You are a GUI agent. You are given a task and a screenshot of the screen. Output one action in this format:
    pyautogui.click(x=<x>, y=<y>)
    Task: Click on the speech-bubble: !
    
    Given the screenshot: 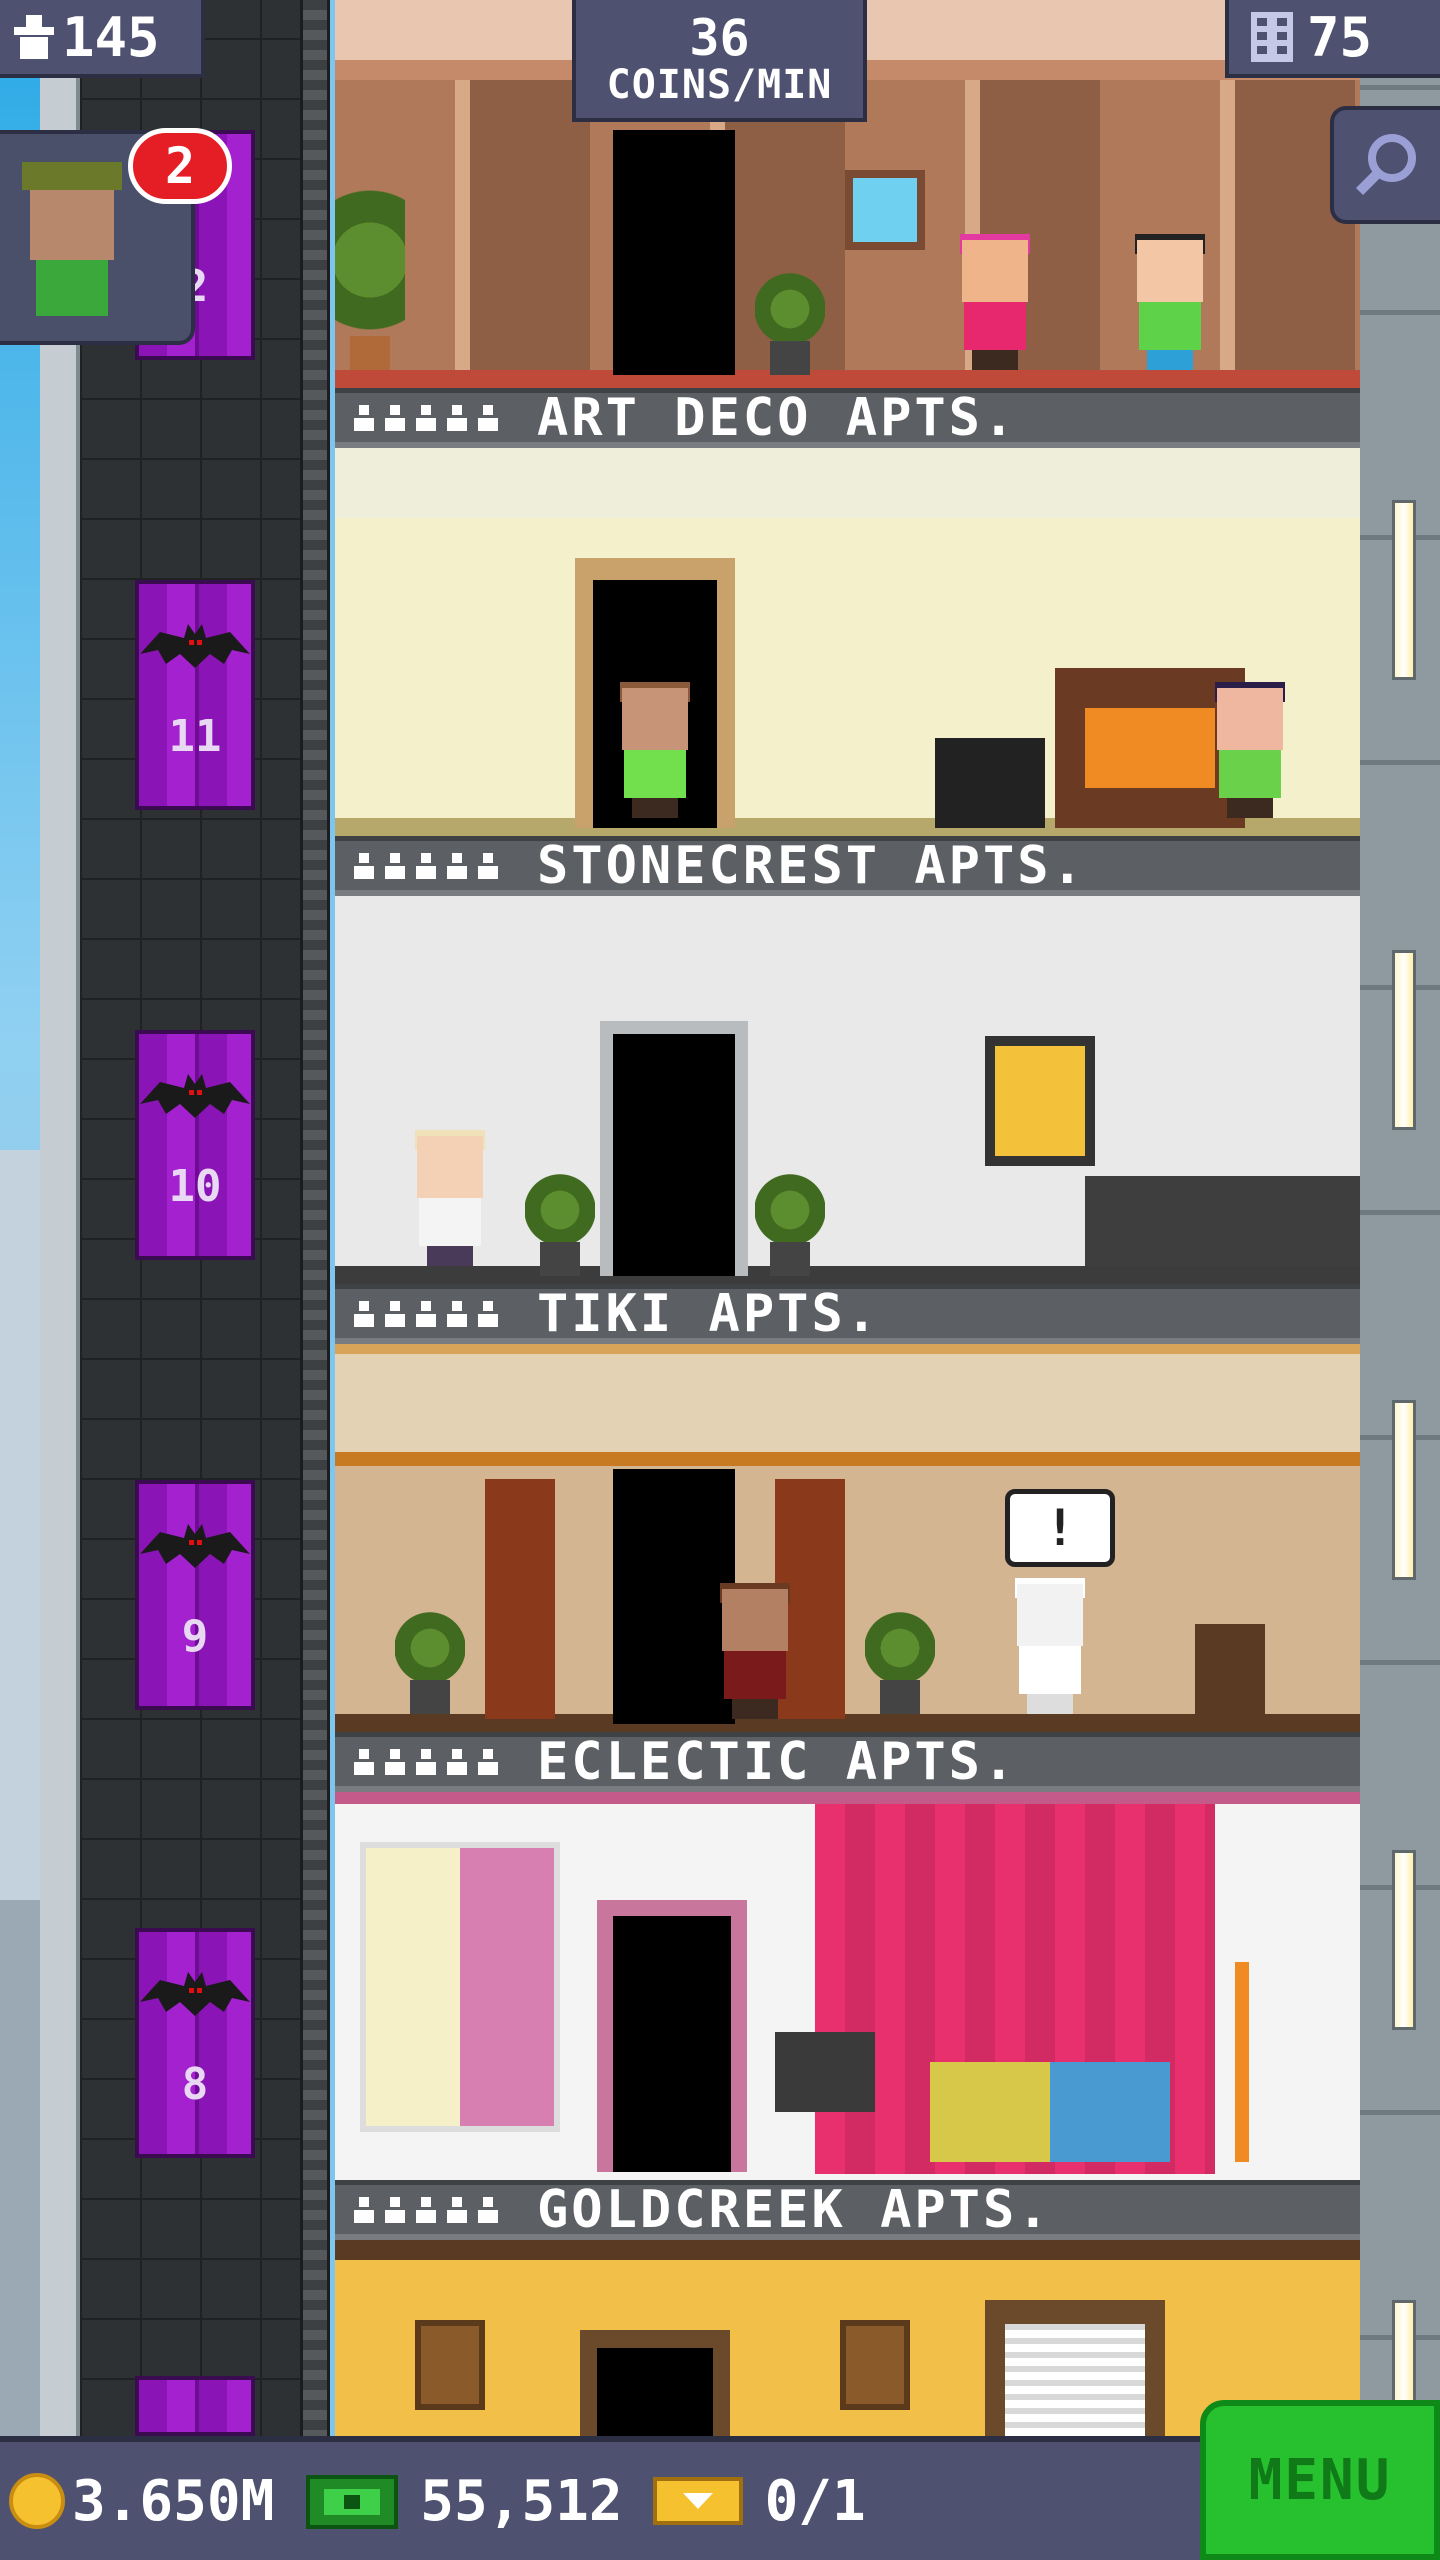 What is the action you would take?
    pyautogui.click(x=1060, y=1528)
    